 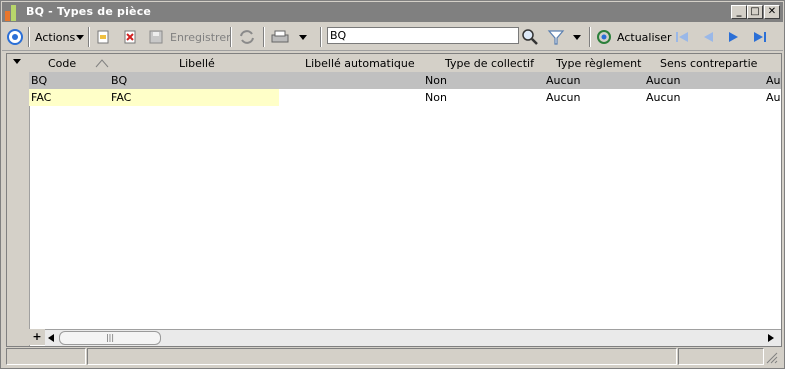 I want to click on scroll-right-icon, so click(x=771, y=339).